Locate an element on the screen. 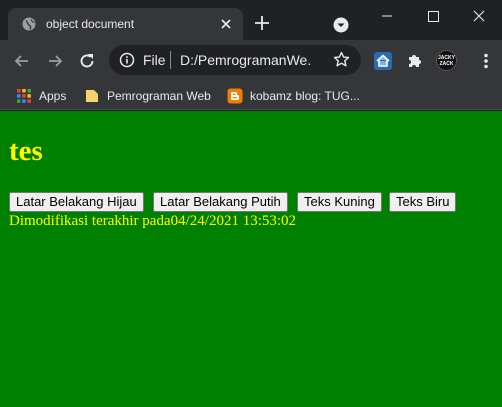  tab-title: object document is located at coordinates (90, 24).